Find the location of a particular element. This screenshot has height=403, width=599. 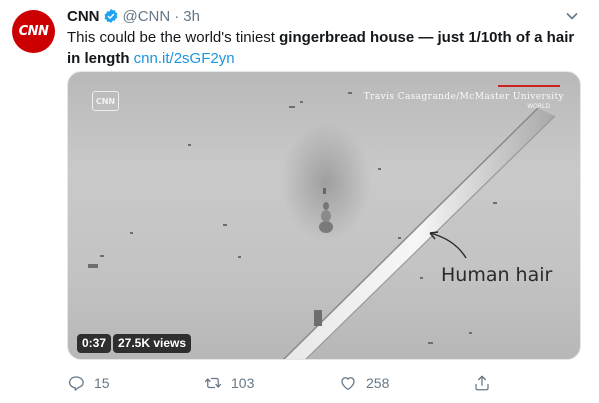

avatar: CNN is located at coordinates (33, 31).